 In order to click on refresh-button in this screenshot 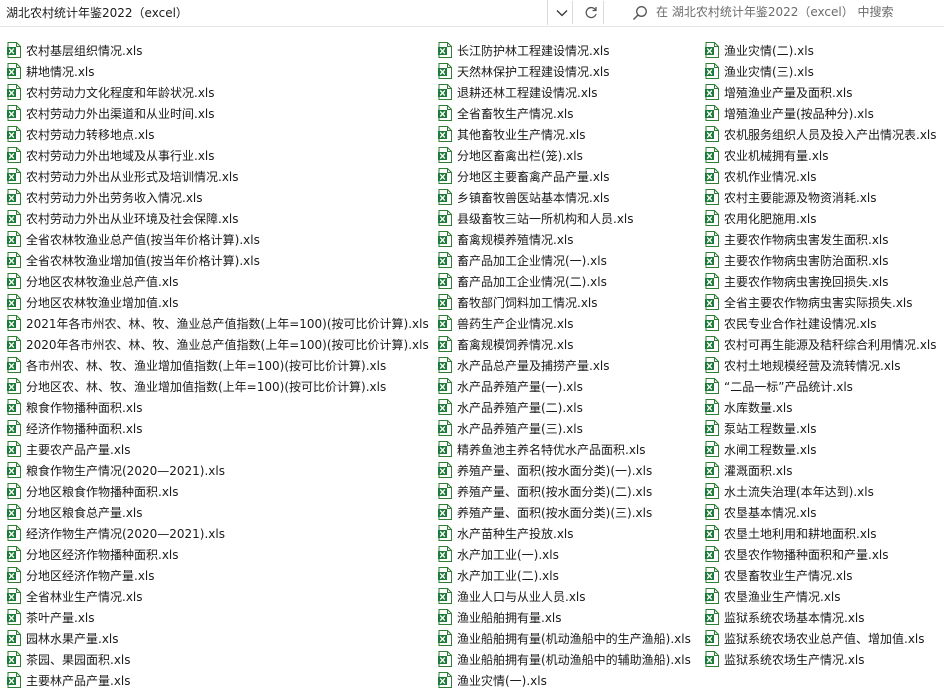, I will do `click(591, 12)`.